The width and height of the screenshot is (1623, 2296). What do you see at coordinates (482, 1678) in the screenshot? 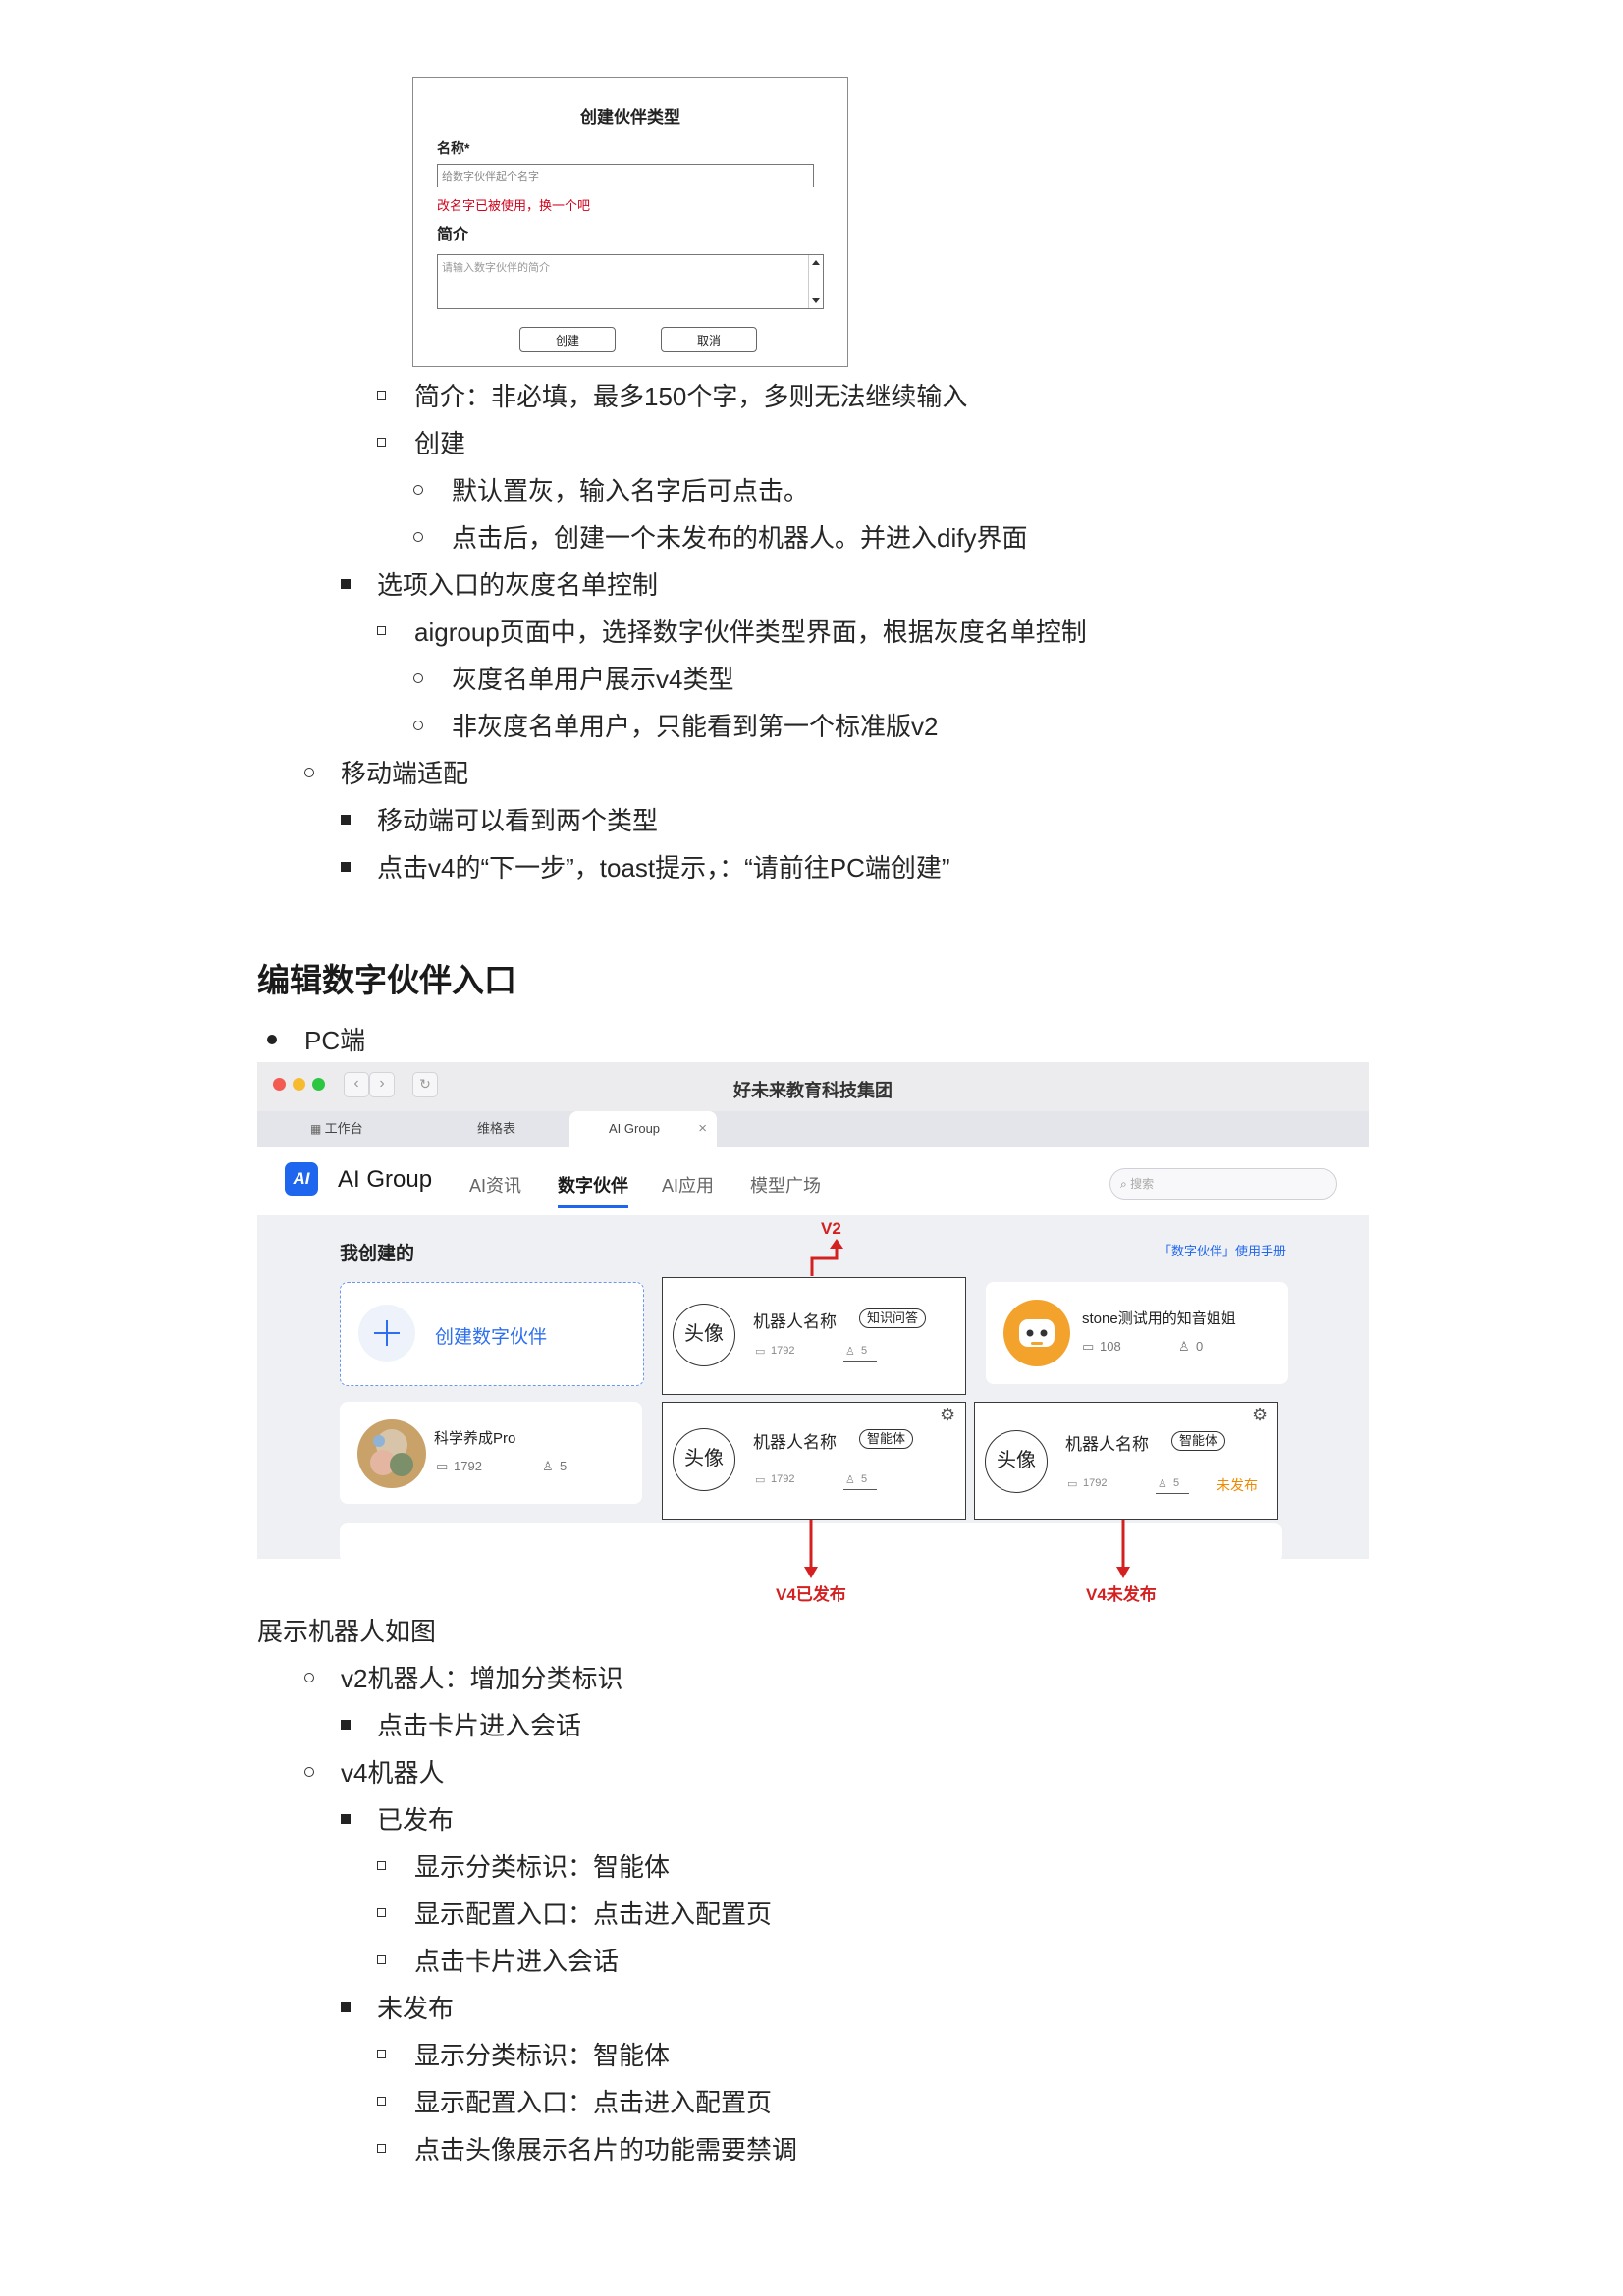
I see `list-item: v2机器人：增加分类标识` at bounding box center [482, 1678].